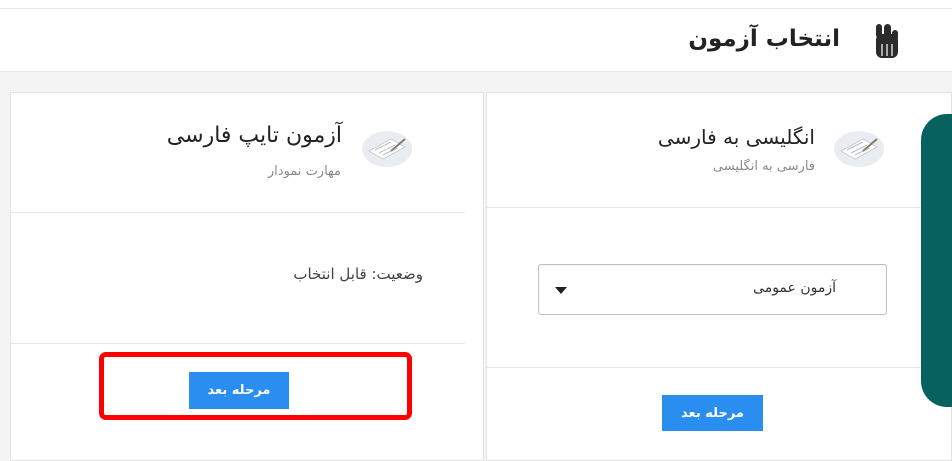 The height and width of the screenshot is (461, 952). What do you see at coordinates (254, 135) in the screenshot?
I see `card-title: آزمون تایپ فارسی` at bounding box center [254, 135].